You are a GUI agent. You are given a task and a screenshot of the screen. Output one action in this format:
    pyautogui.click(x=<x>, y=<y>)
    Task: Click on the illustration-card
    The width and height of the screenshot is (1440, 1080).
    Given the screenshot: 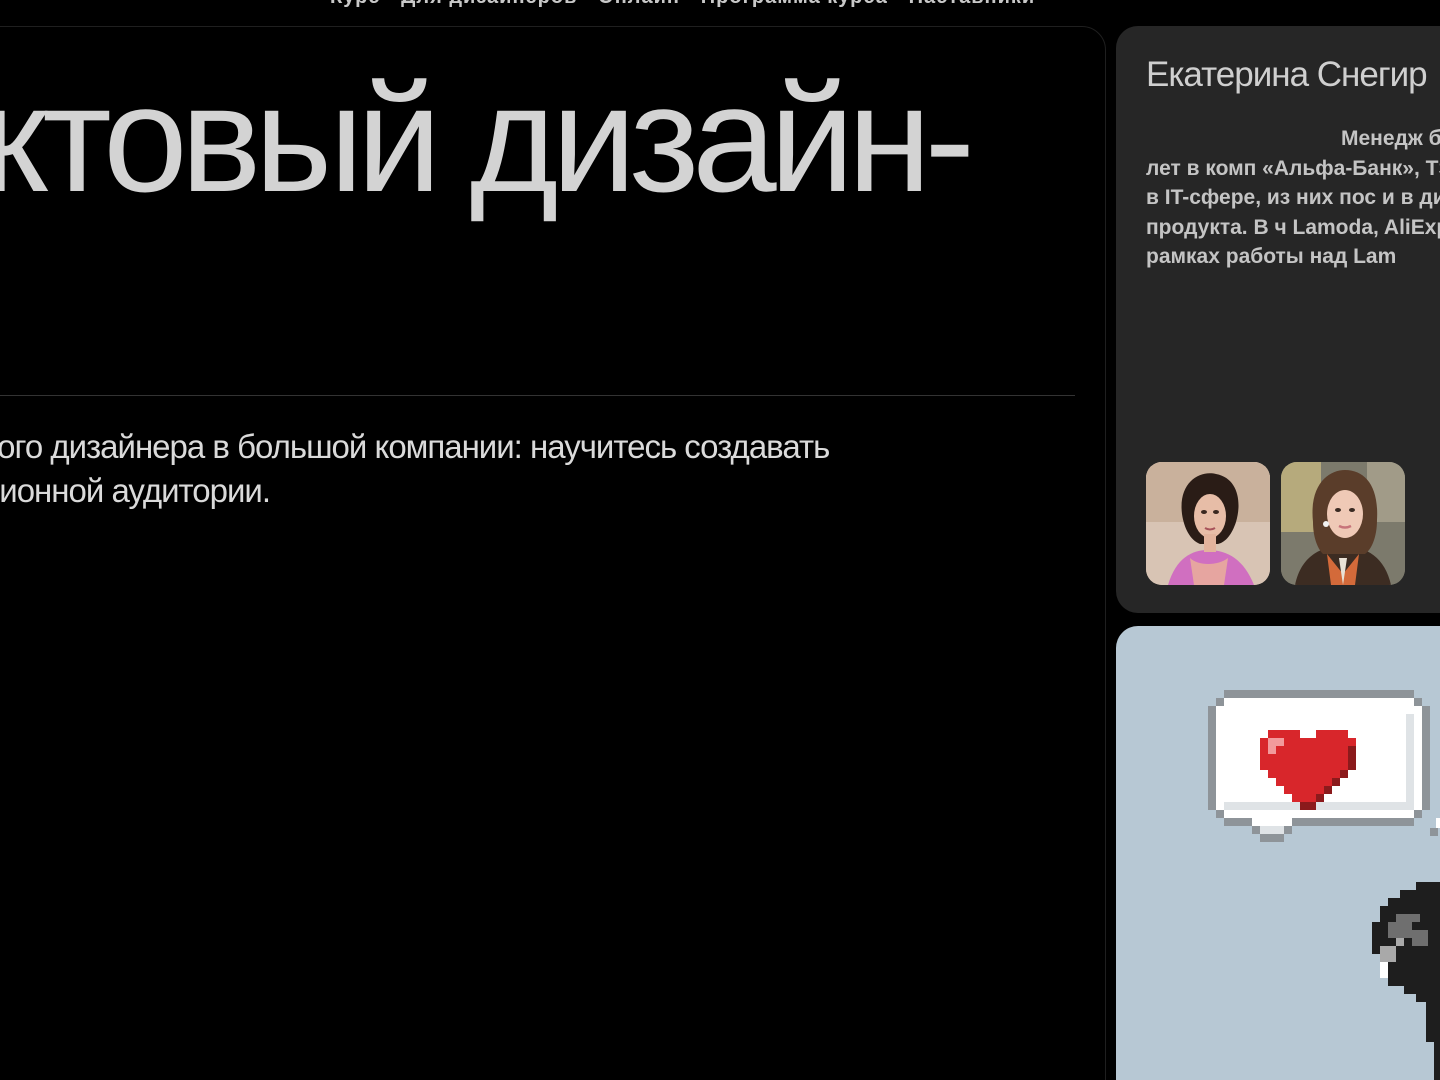 What is the action you would take?
    pyautogui.click(x=1278, y=853)
    